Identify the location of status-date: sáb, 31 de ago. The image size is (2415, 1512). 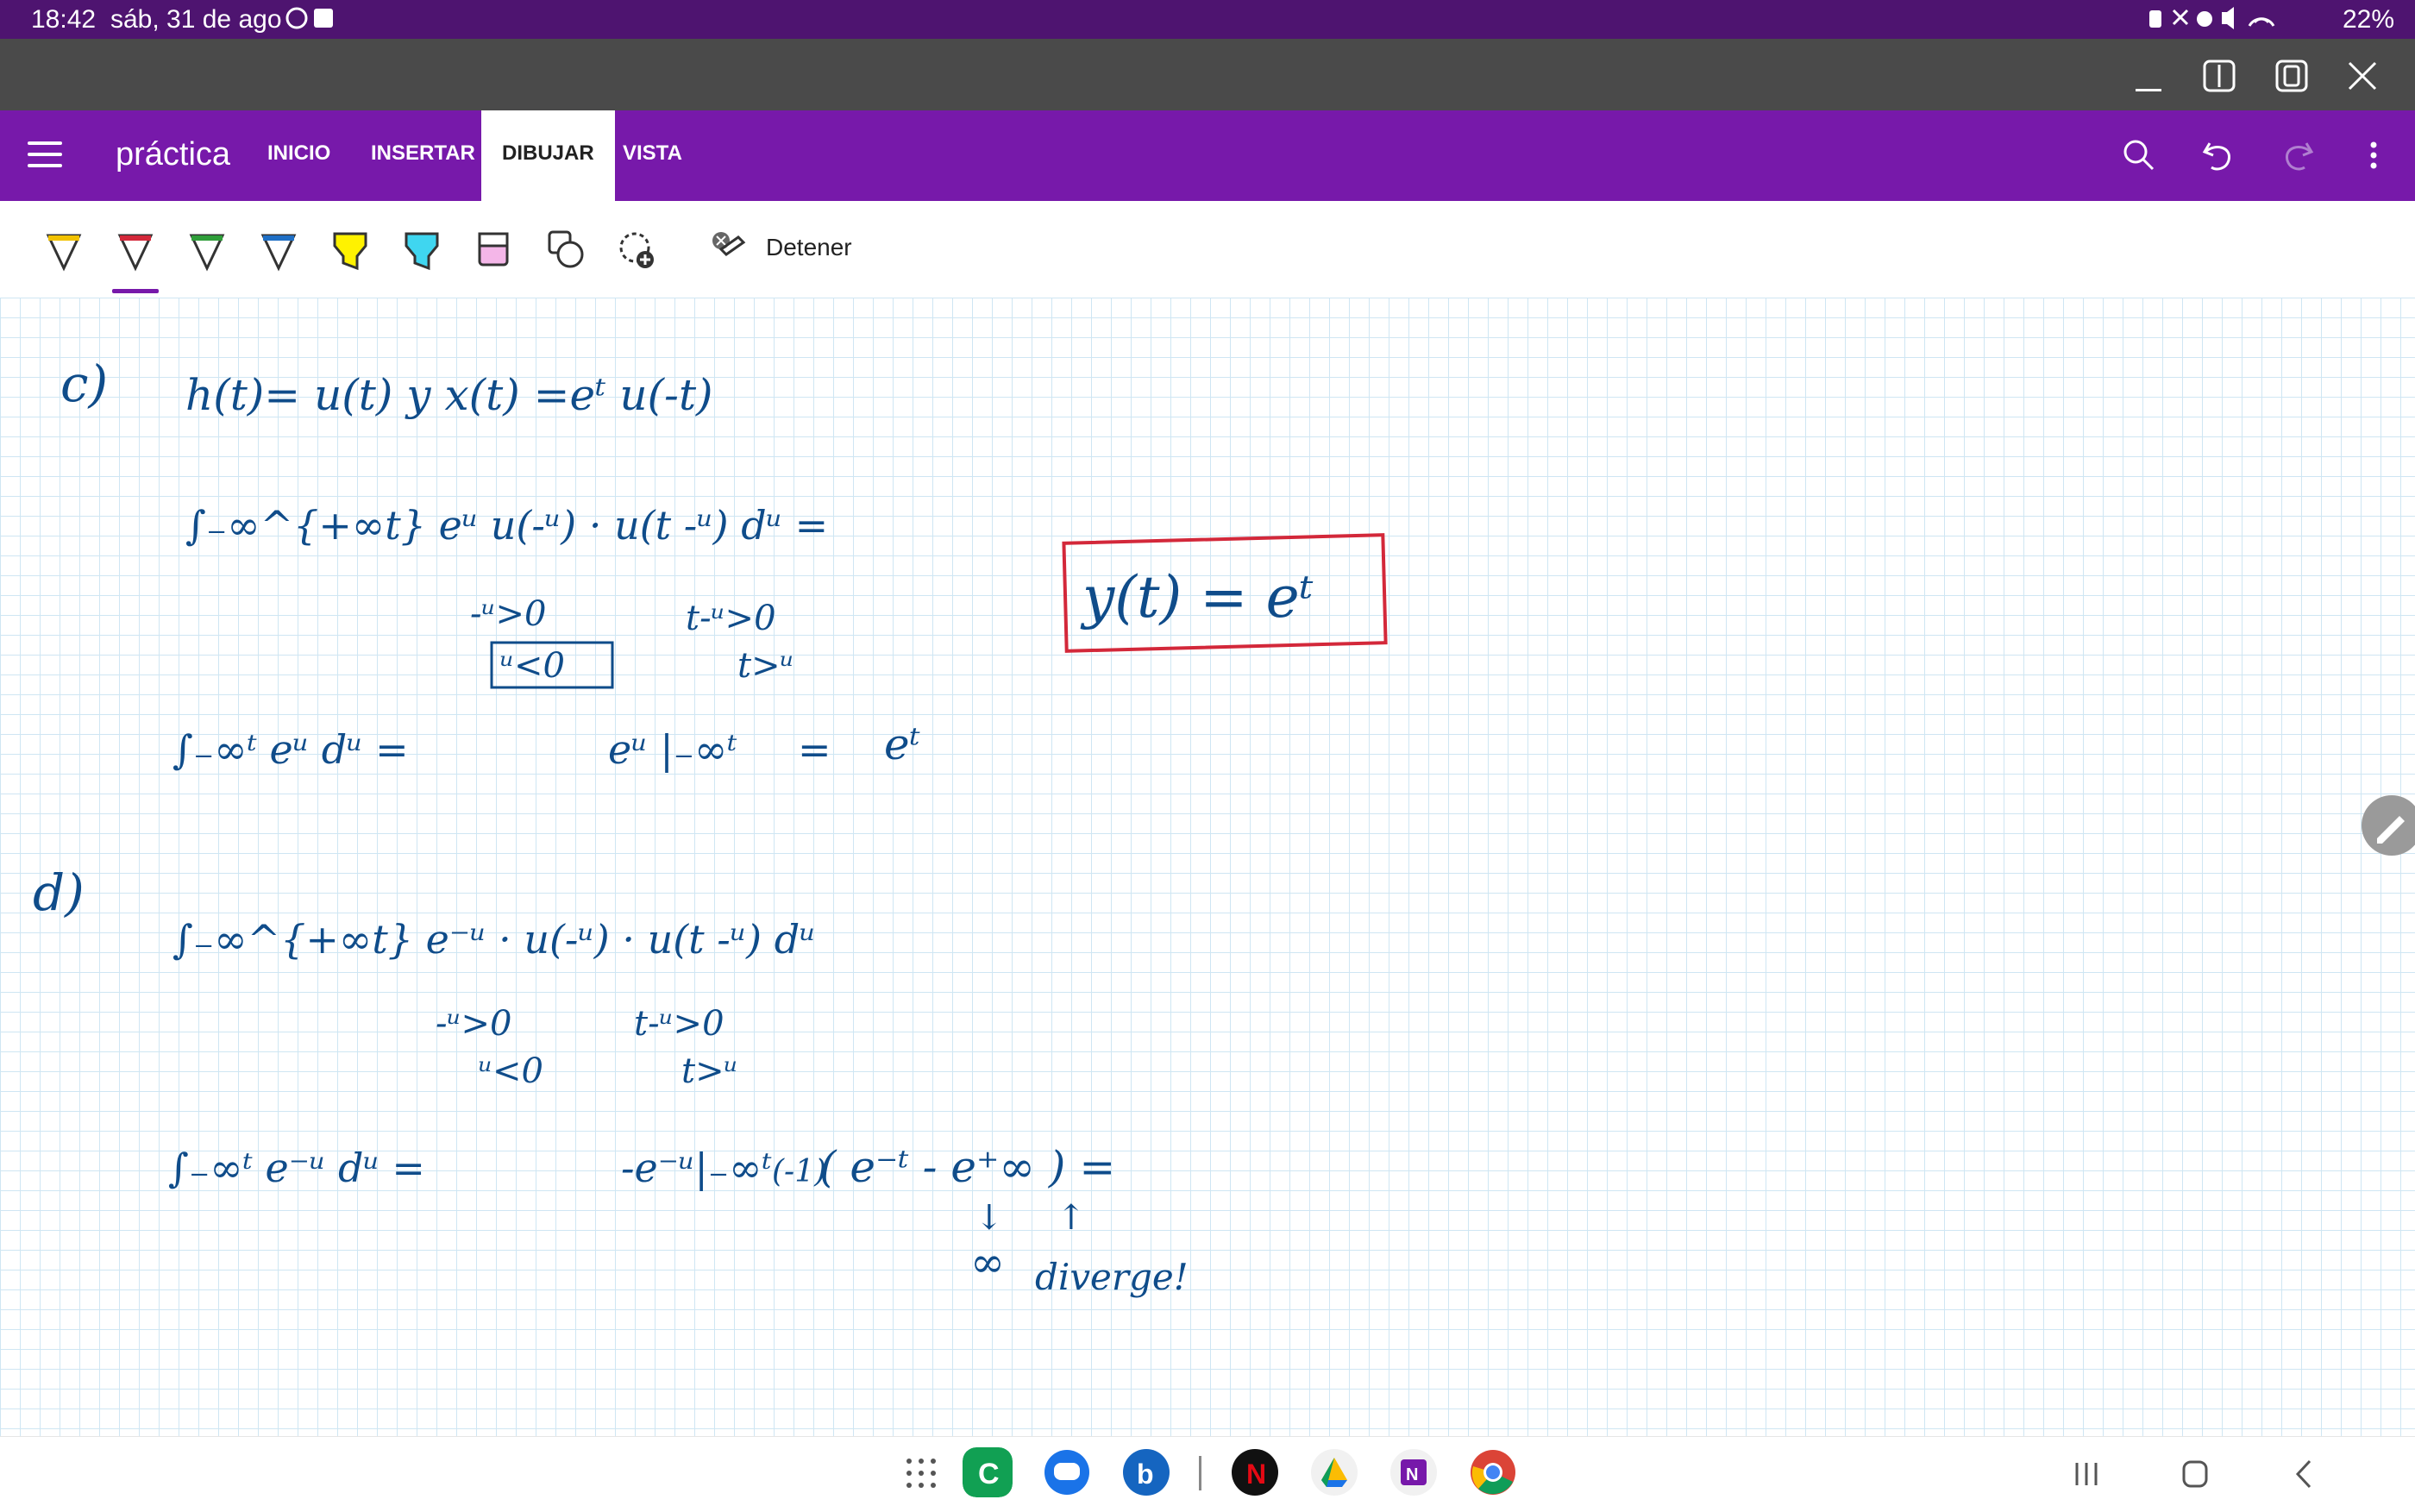
(196, 19).